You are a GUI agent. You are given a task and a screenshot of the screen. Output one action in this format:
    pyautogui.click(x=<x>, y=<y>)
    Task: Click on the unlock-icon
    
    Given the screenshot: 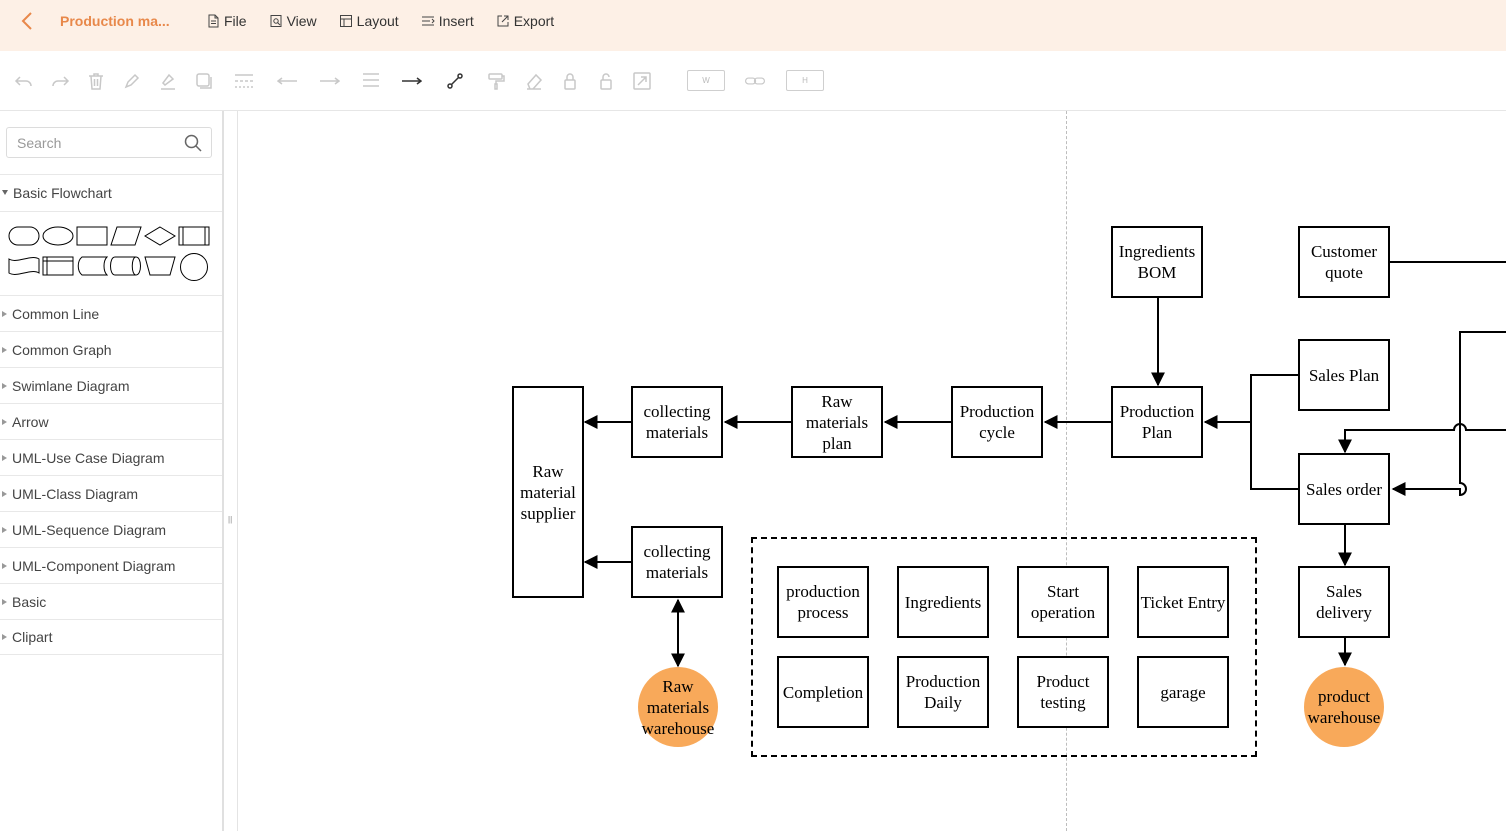 What is the action you would take?
    pyautogui.click(x=606, y=81)
    